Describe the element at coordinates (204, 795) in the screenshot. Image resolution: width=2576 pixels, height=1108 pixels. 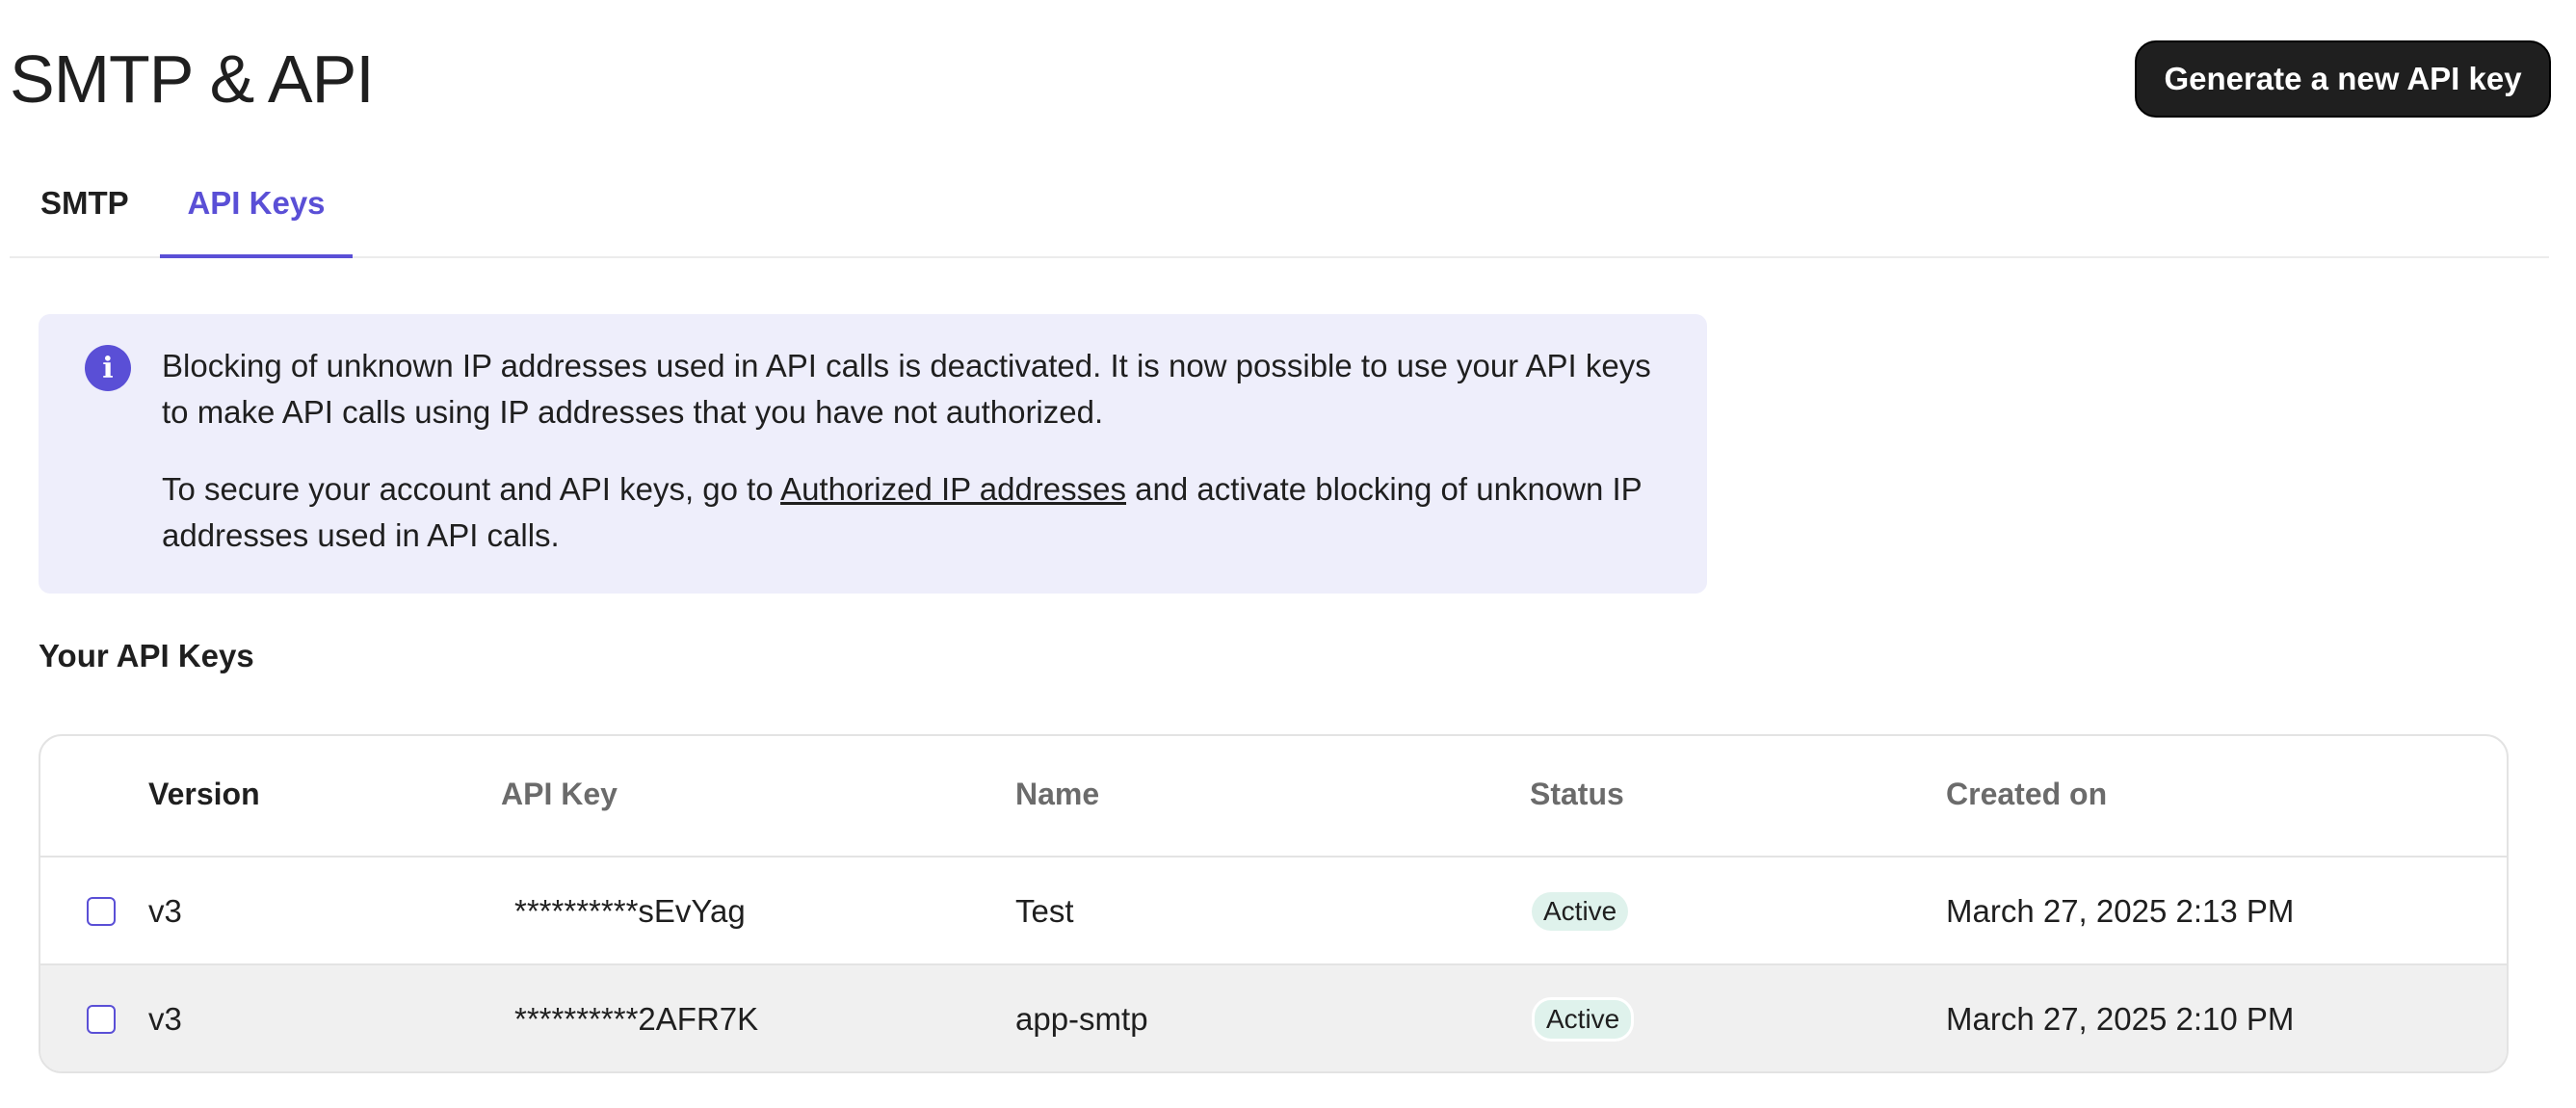
I see `column-header-version: Version` at that location.